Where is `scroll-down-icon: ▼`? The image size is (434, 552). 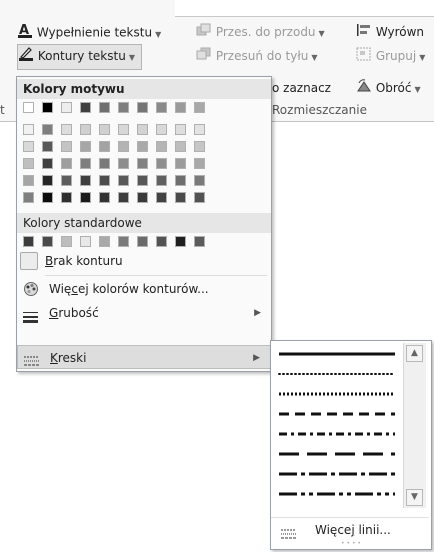
scroll-down-icon: ▼ is located at coordinates (414, 497).